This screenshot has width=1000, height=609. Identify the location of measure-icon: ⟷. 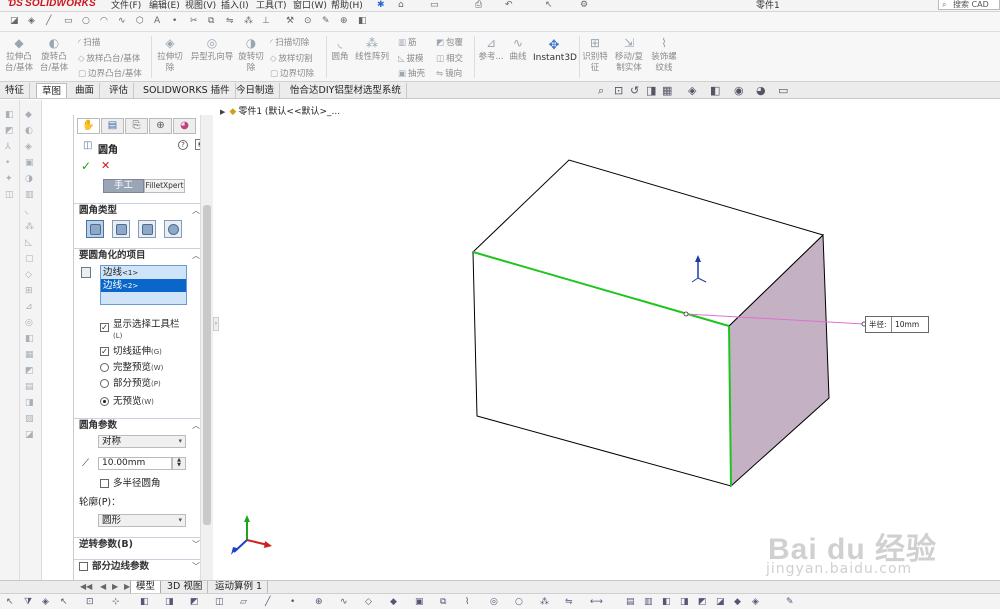
(596, 602).